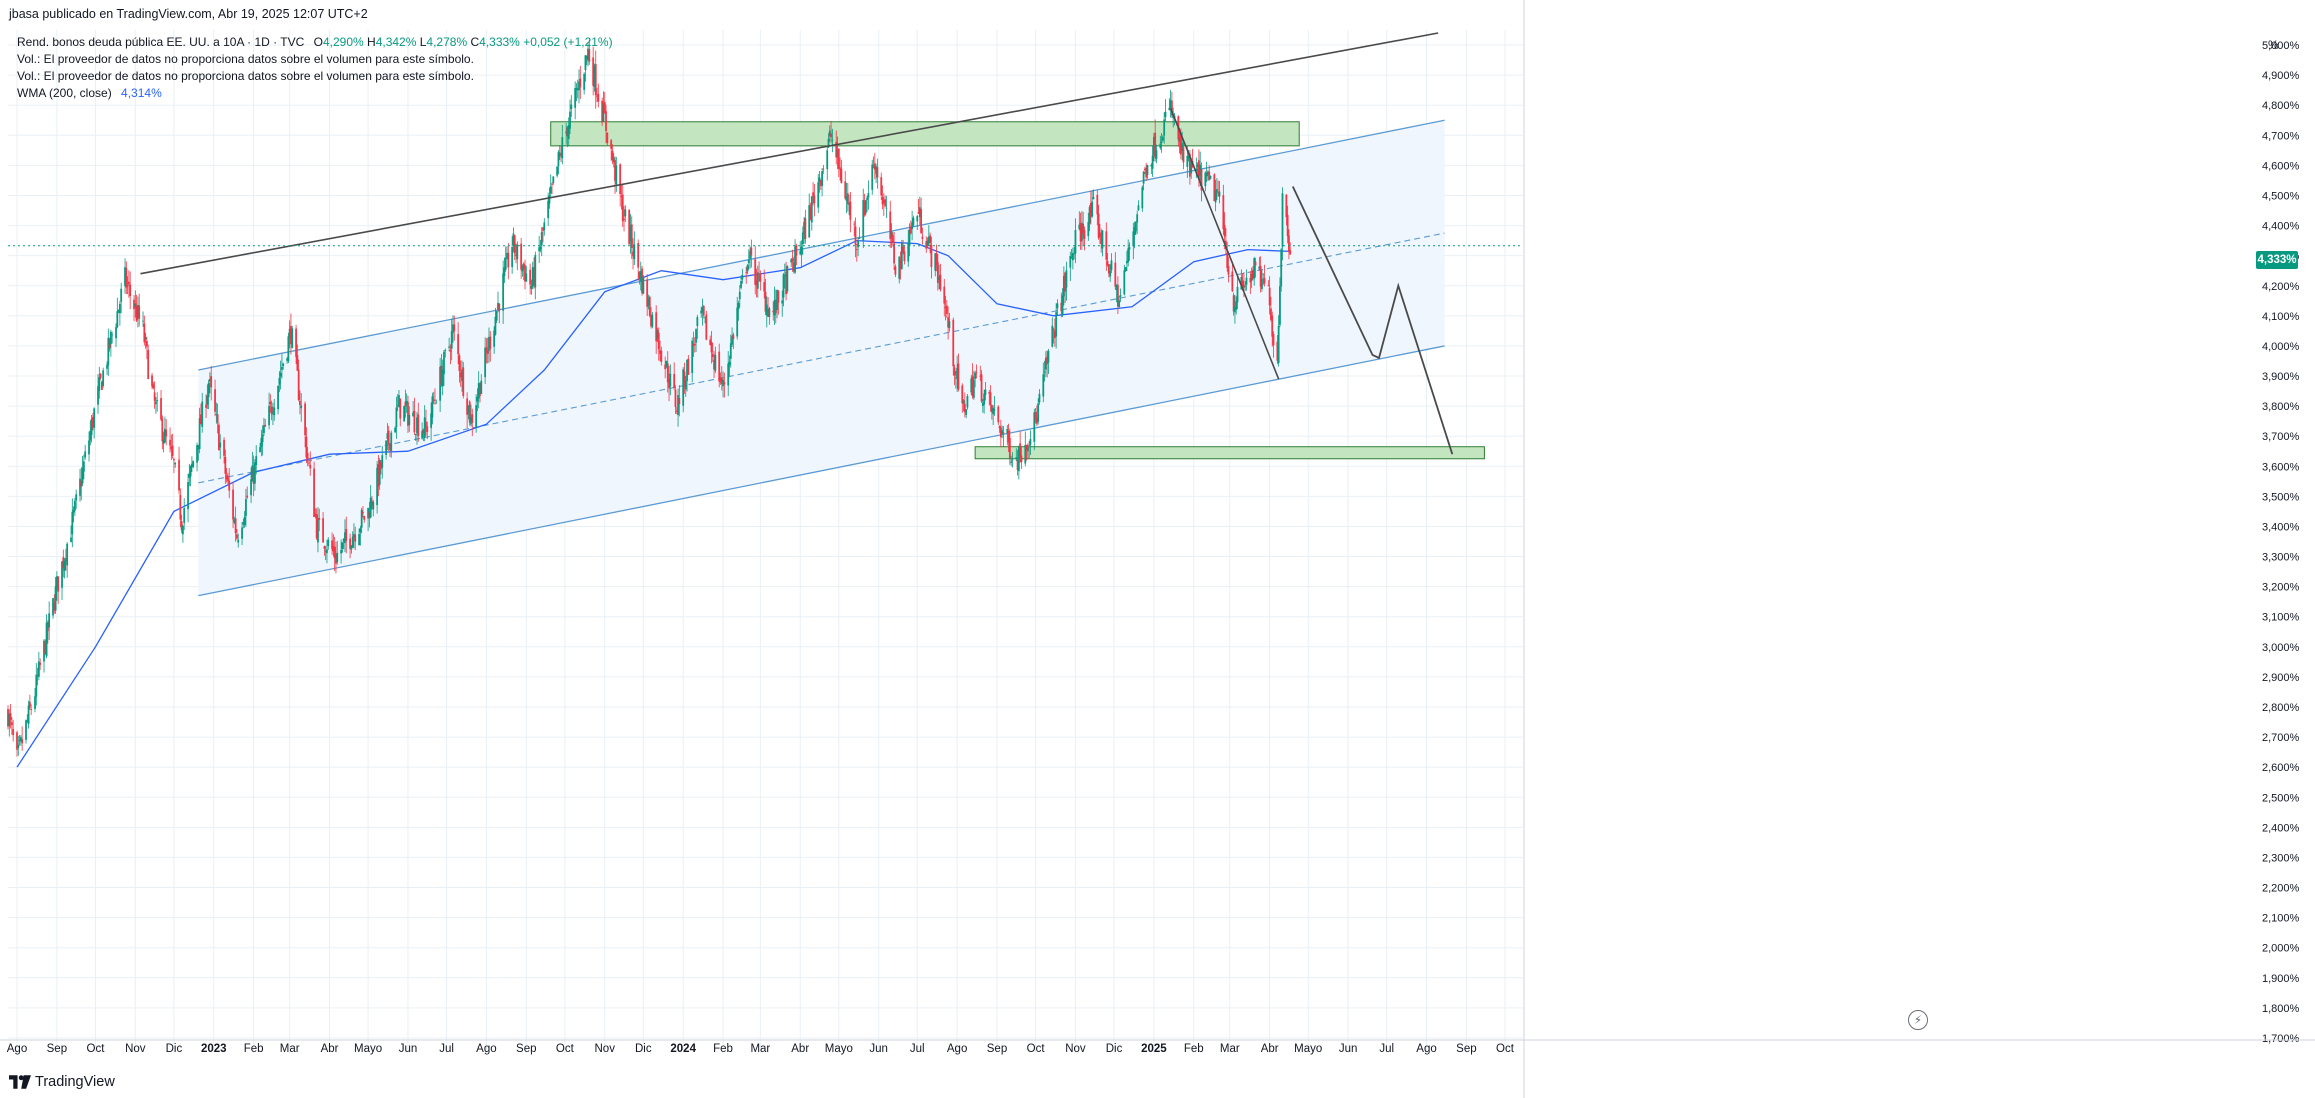 This screenshot has width=2315, height=1098. Describe the element at coordinates (2281, 106) in the screenshot. I see `y-tick-label: 4,800%` at that location.